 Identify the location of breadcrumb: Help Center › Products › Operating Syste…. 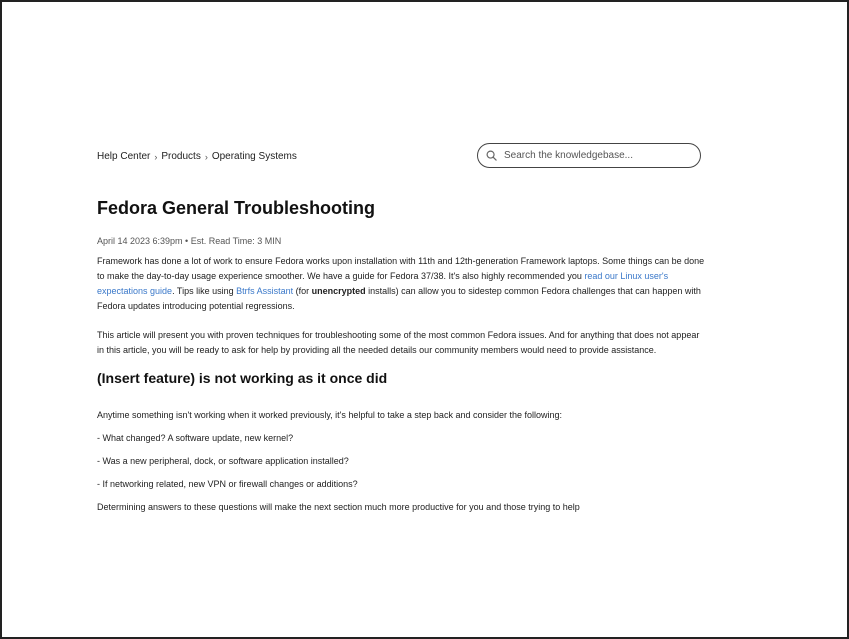
(197, 156).